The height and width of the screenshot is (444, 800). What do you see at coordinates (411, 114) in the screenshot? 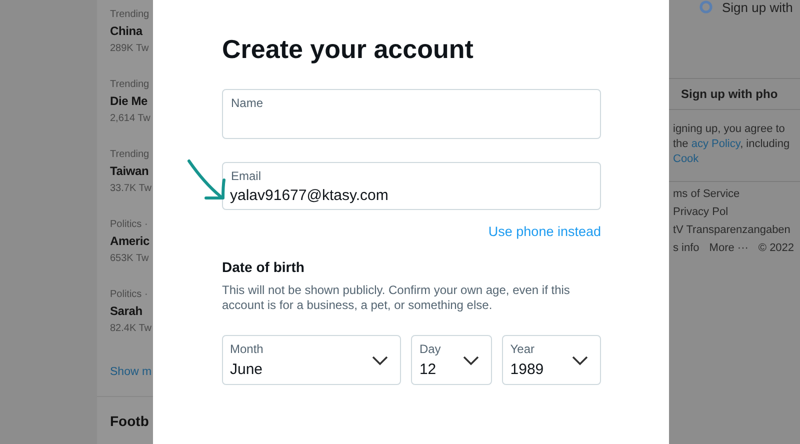
I see `text-field: Name` at bounding box center [411, 114].